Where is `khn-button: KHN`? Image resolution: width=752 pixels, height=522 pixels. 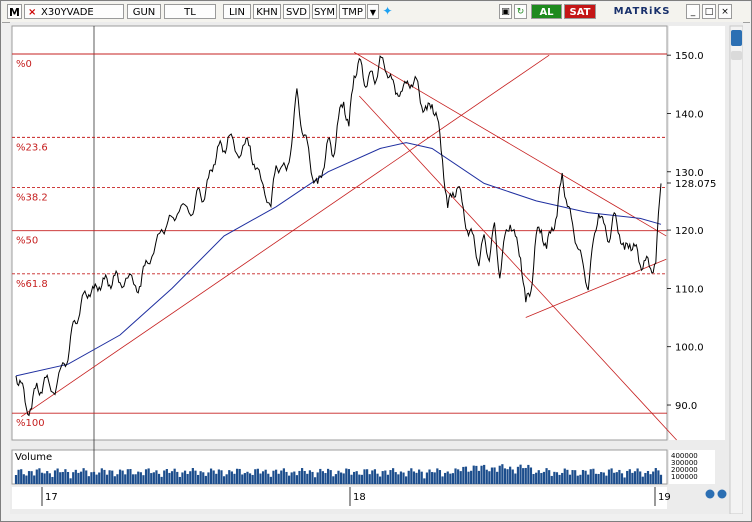
khn-button: KHN is located at coordinates (267, 11).